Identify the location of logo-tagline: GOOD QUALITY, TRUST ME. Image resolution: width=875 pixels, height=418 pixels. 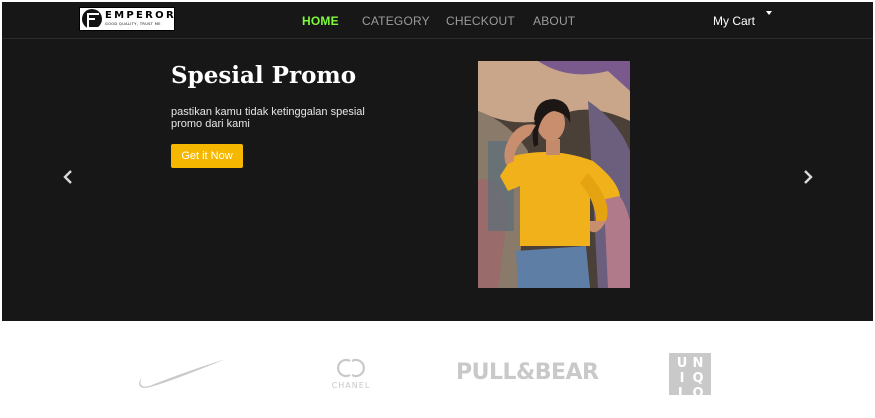
(133, 24).